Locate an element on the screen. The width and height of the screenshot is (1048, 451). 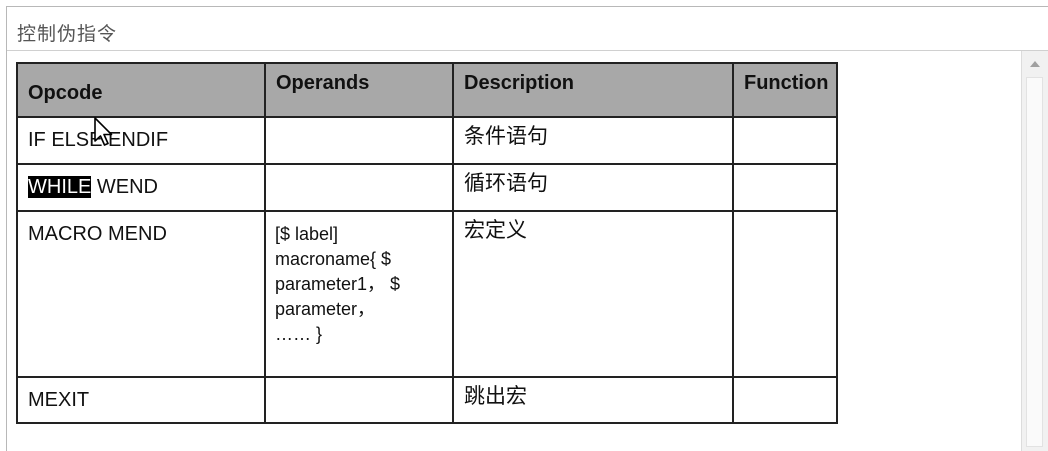
opcode-text: WEND is located at coordinates (125, 187).